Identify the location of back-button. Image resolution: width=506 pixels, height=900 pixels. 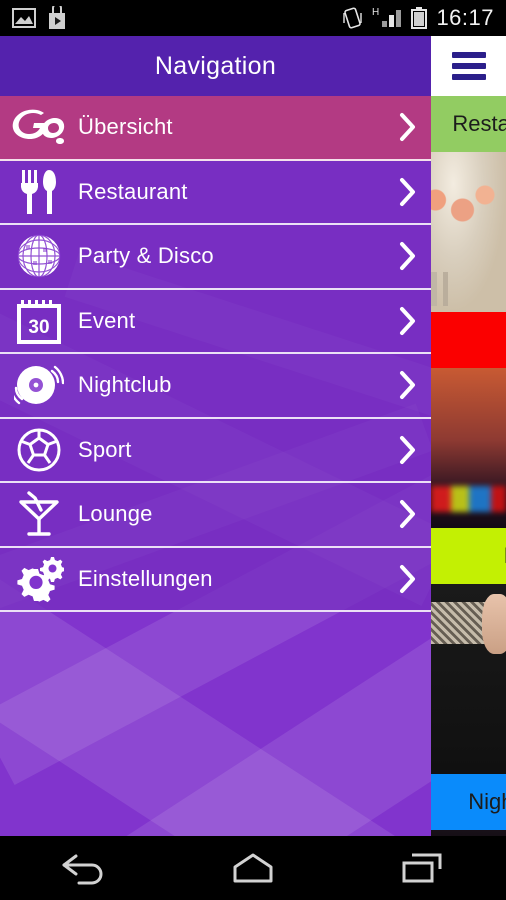
(84, 868).